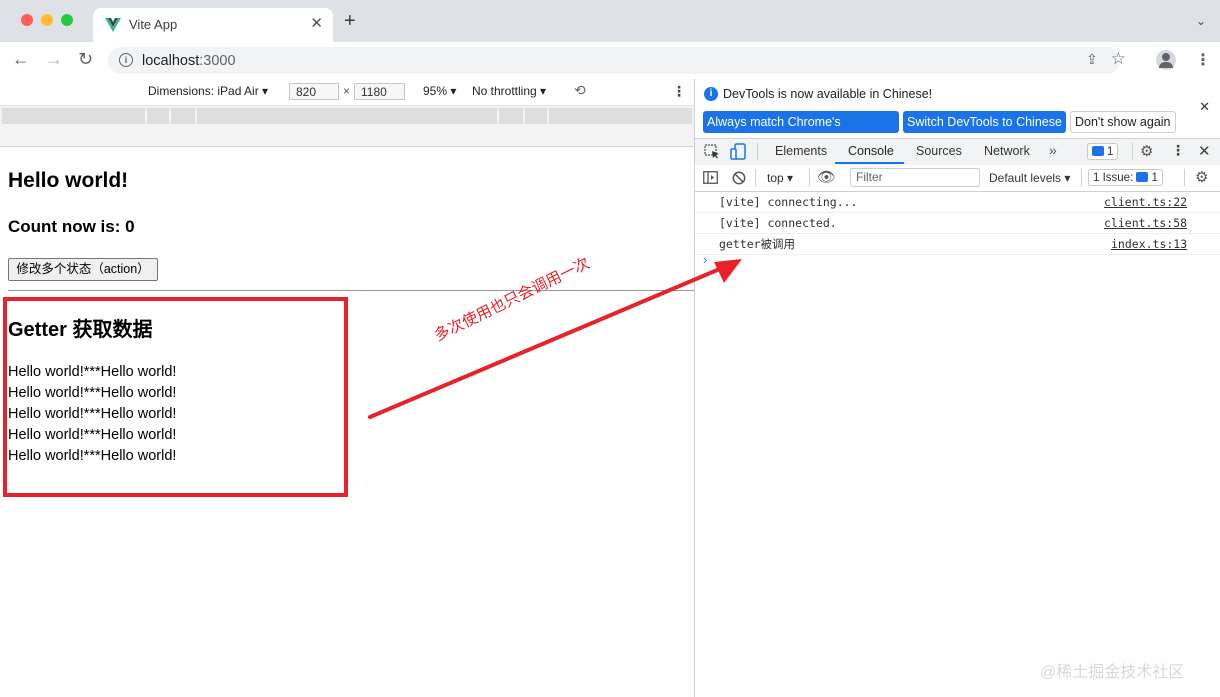 The image size is (1220, 697). What do you see at coordinates (1112, 672) in the screenshot?
I see `watermark: @稀土掘金技术社区` at bounding box center [1112, 672].